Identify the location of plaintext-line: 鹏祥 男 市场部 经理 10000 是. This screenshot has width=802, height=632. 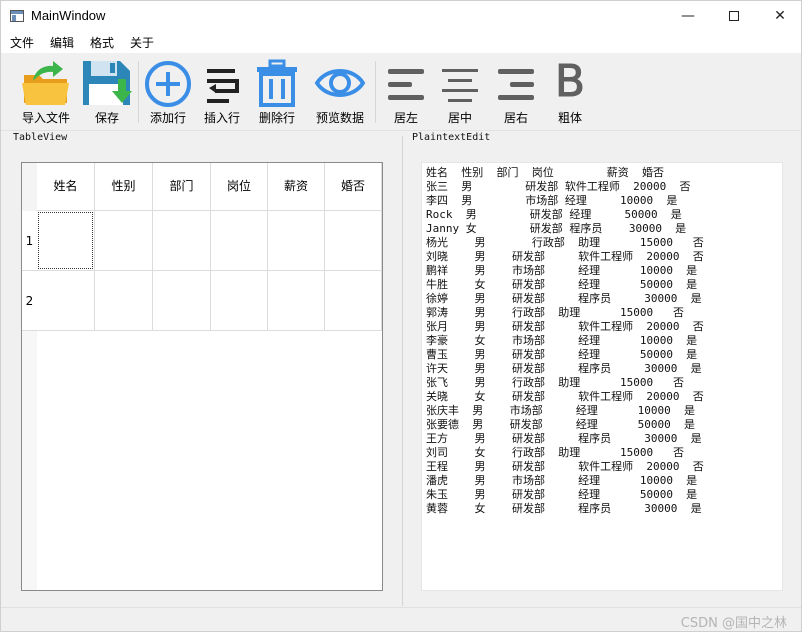
(562, 270).